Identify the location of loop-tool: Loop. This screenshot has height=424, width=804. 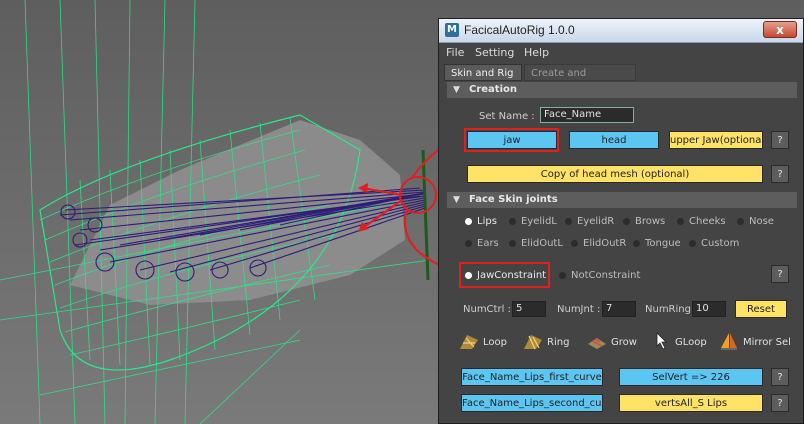
(483, 341).